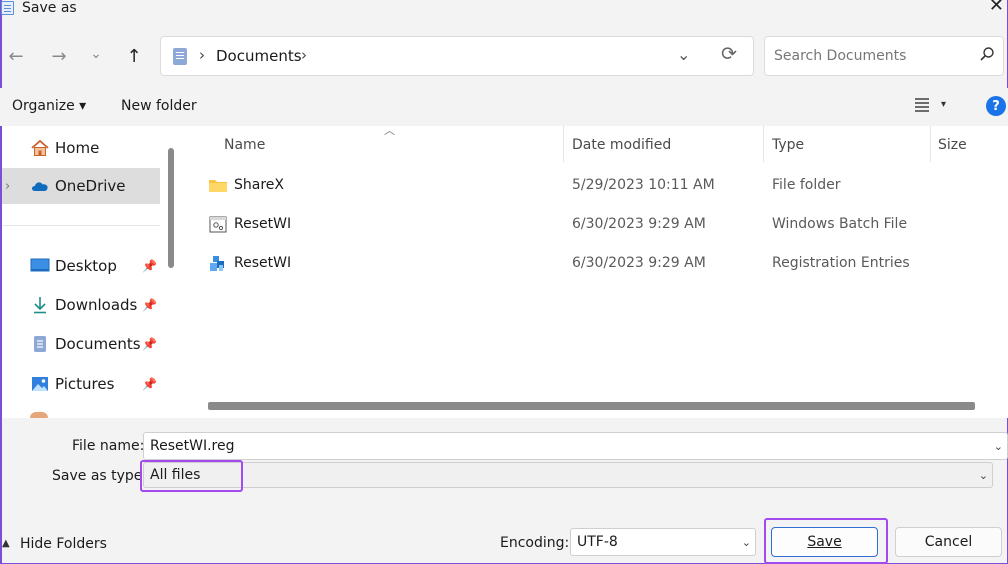 Image resolution: width=1008 pixels, height=564 pixels. What do you see at coordinates (40, 147) in the screenshot?
I see `home-icon` at bounding box center [40, 147].